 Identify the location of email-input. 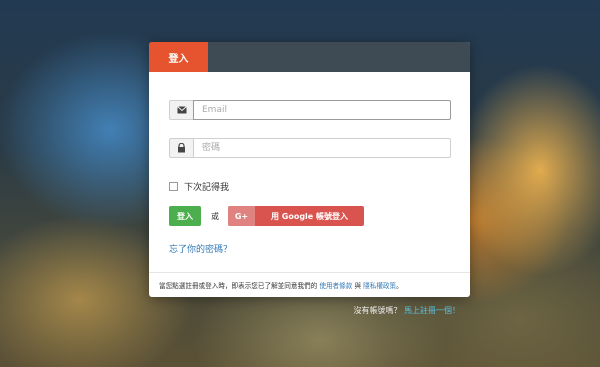
(322, 110).